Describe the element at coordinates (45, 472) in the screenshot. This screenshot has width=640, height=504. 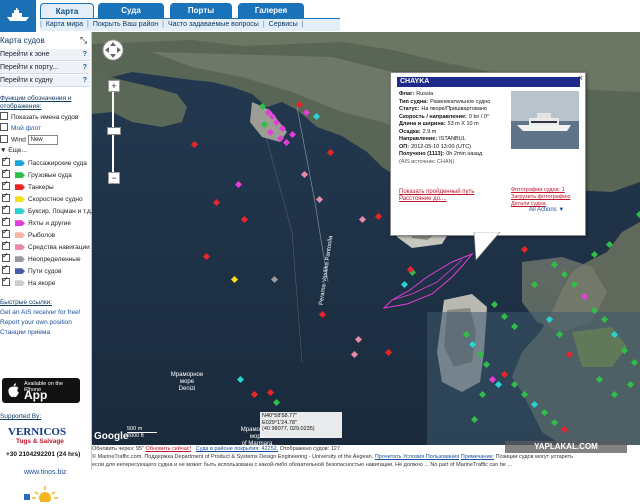
I see `sponsor-url: www.tinos.biz` at that location.